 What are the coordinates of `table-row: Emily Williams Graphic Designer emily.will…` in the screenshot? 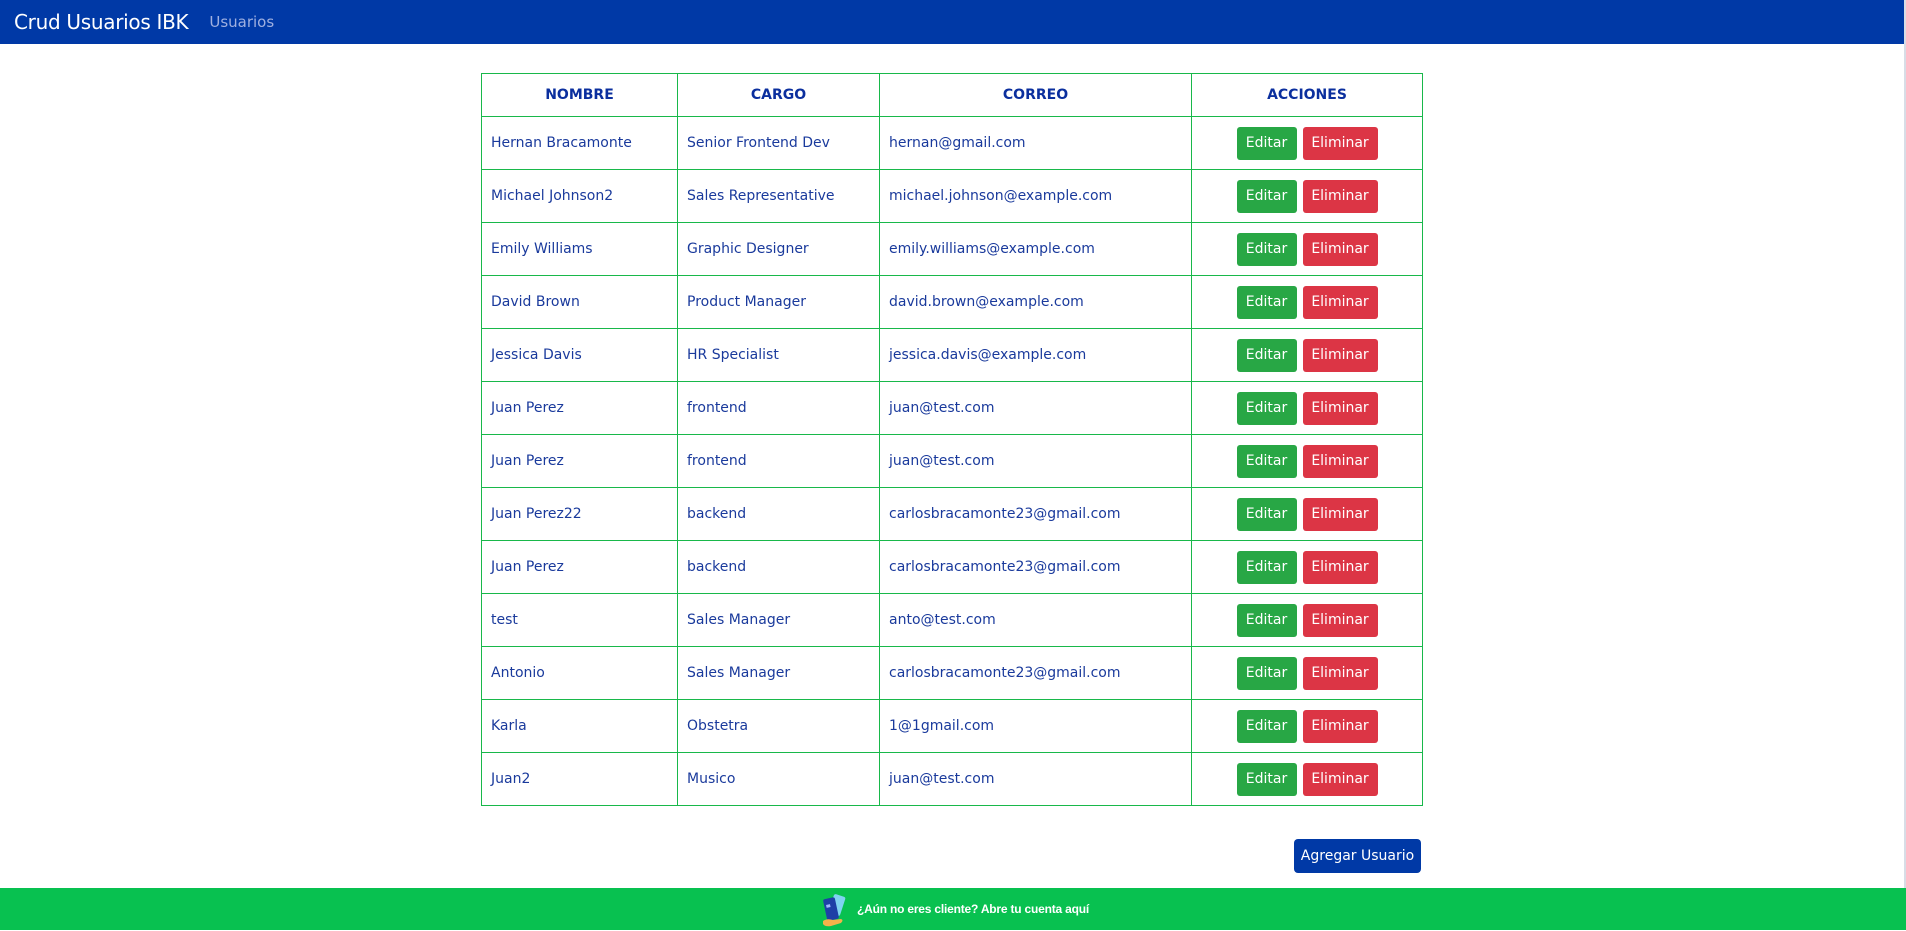 It's located at (952, 249).